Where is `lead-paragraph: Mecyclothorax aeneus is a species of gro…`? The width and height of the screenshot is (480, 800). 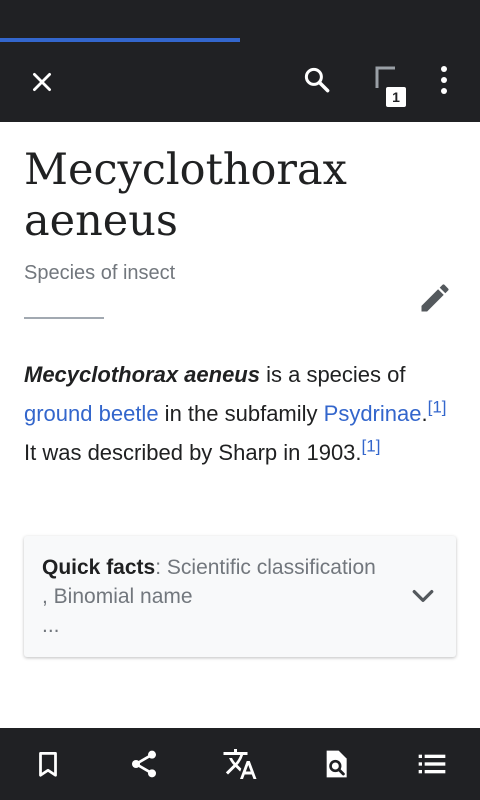 lead-paragraph: Mecyclothorax aeneus is a species of gro… is located at coordinates (240, 413).